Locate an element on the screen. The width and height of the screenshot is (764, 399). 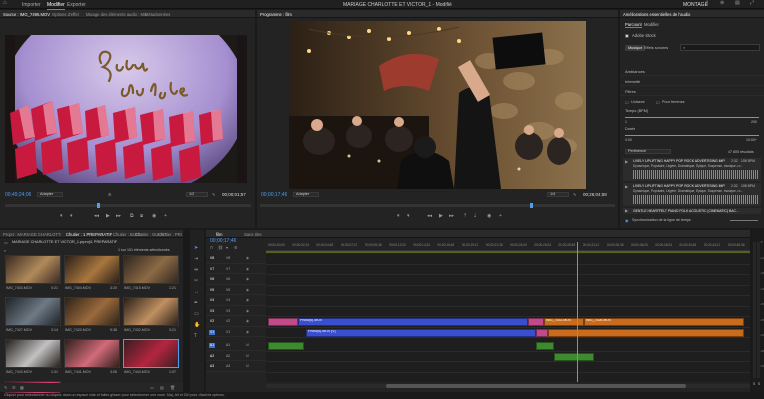
tab-export: Exporter is located at coordinates (76, 5).